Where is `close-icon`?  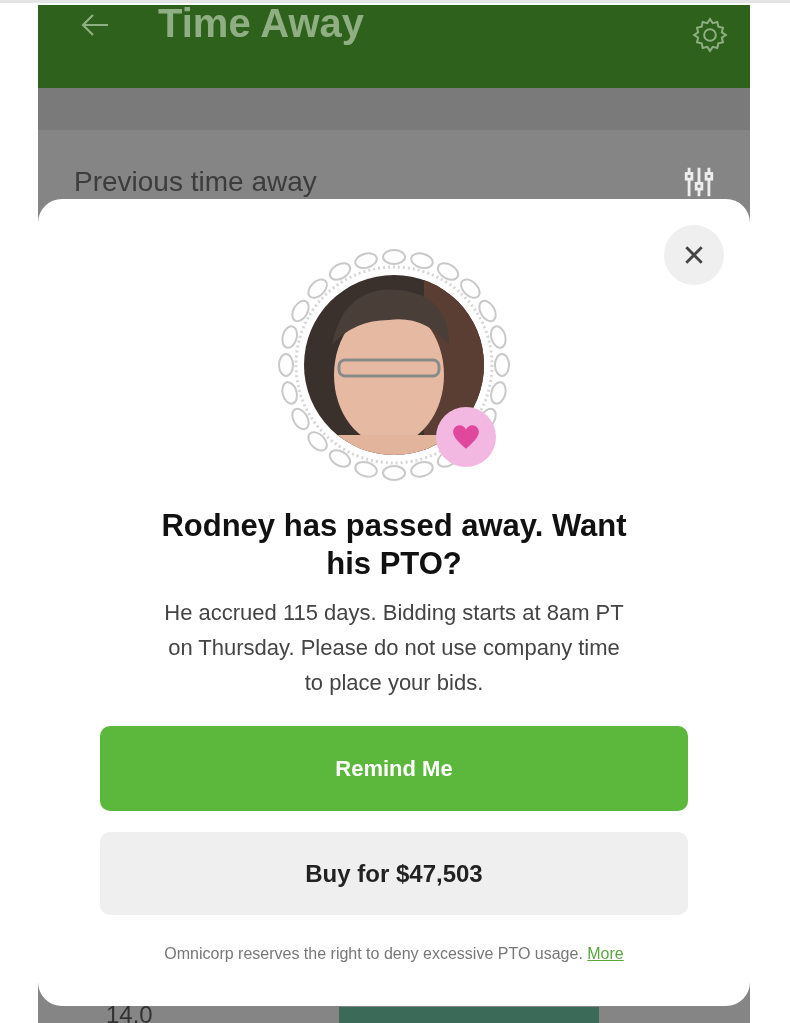
close-icon is located at coordinates (694, 255).